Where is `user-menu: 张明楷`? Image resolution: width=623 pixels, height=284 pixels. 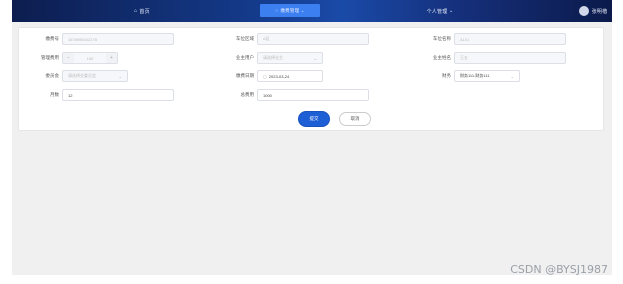 user-menu: 张明楷 is located at coordinates (593, 11).